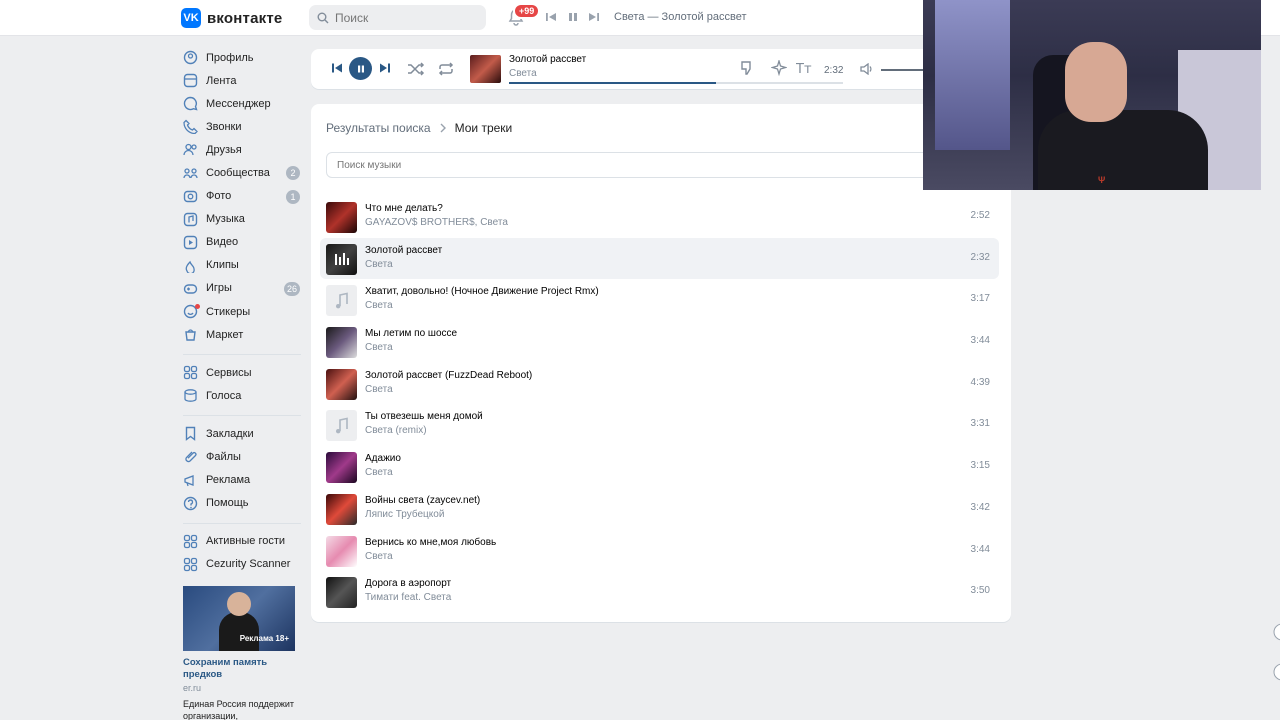  Describe the element at coordinates (547, 59) in the screenshot. I see `player-track-title: Золотой рассвет` at that location.